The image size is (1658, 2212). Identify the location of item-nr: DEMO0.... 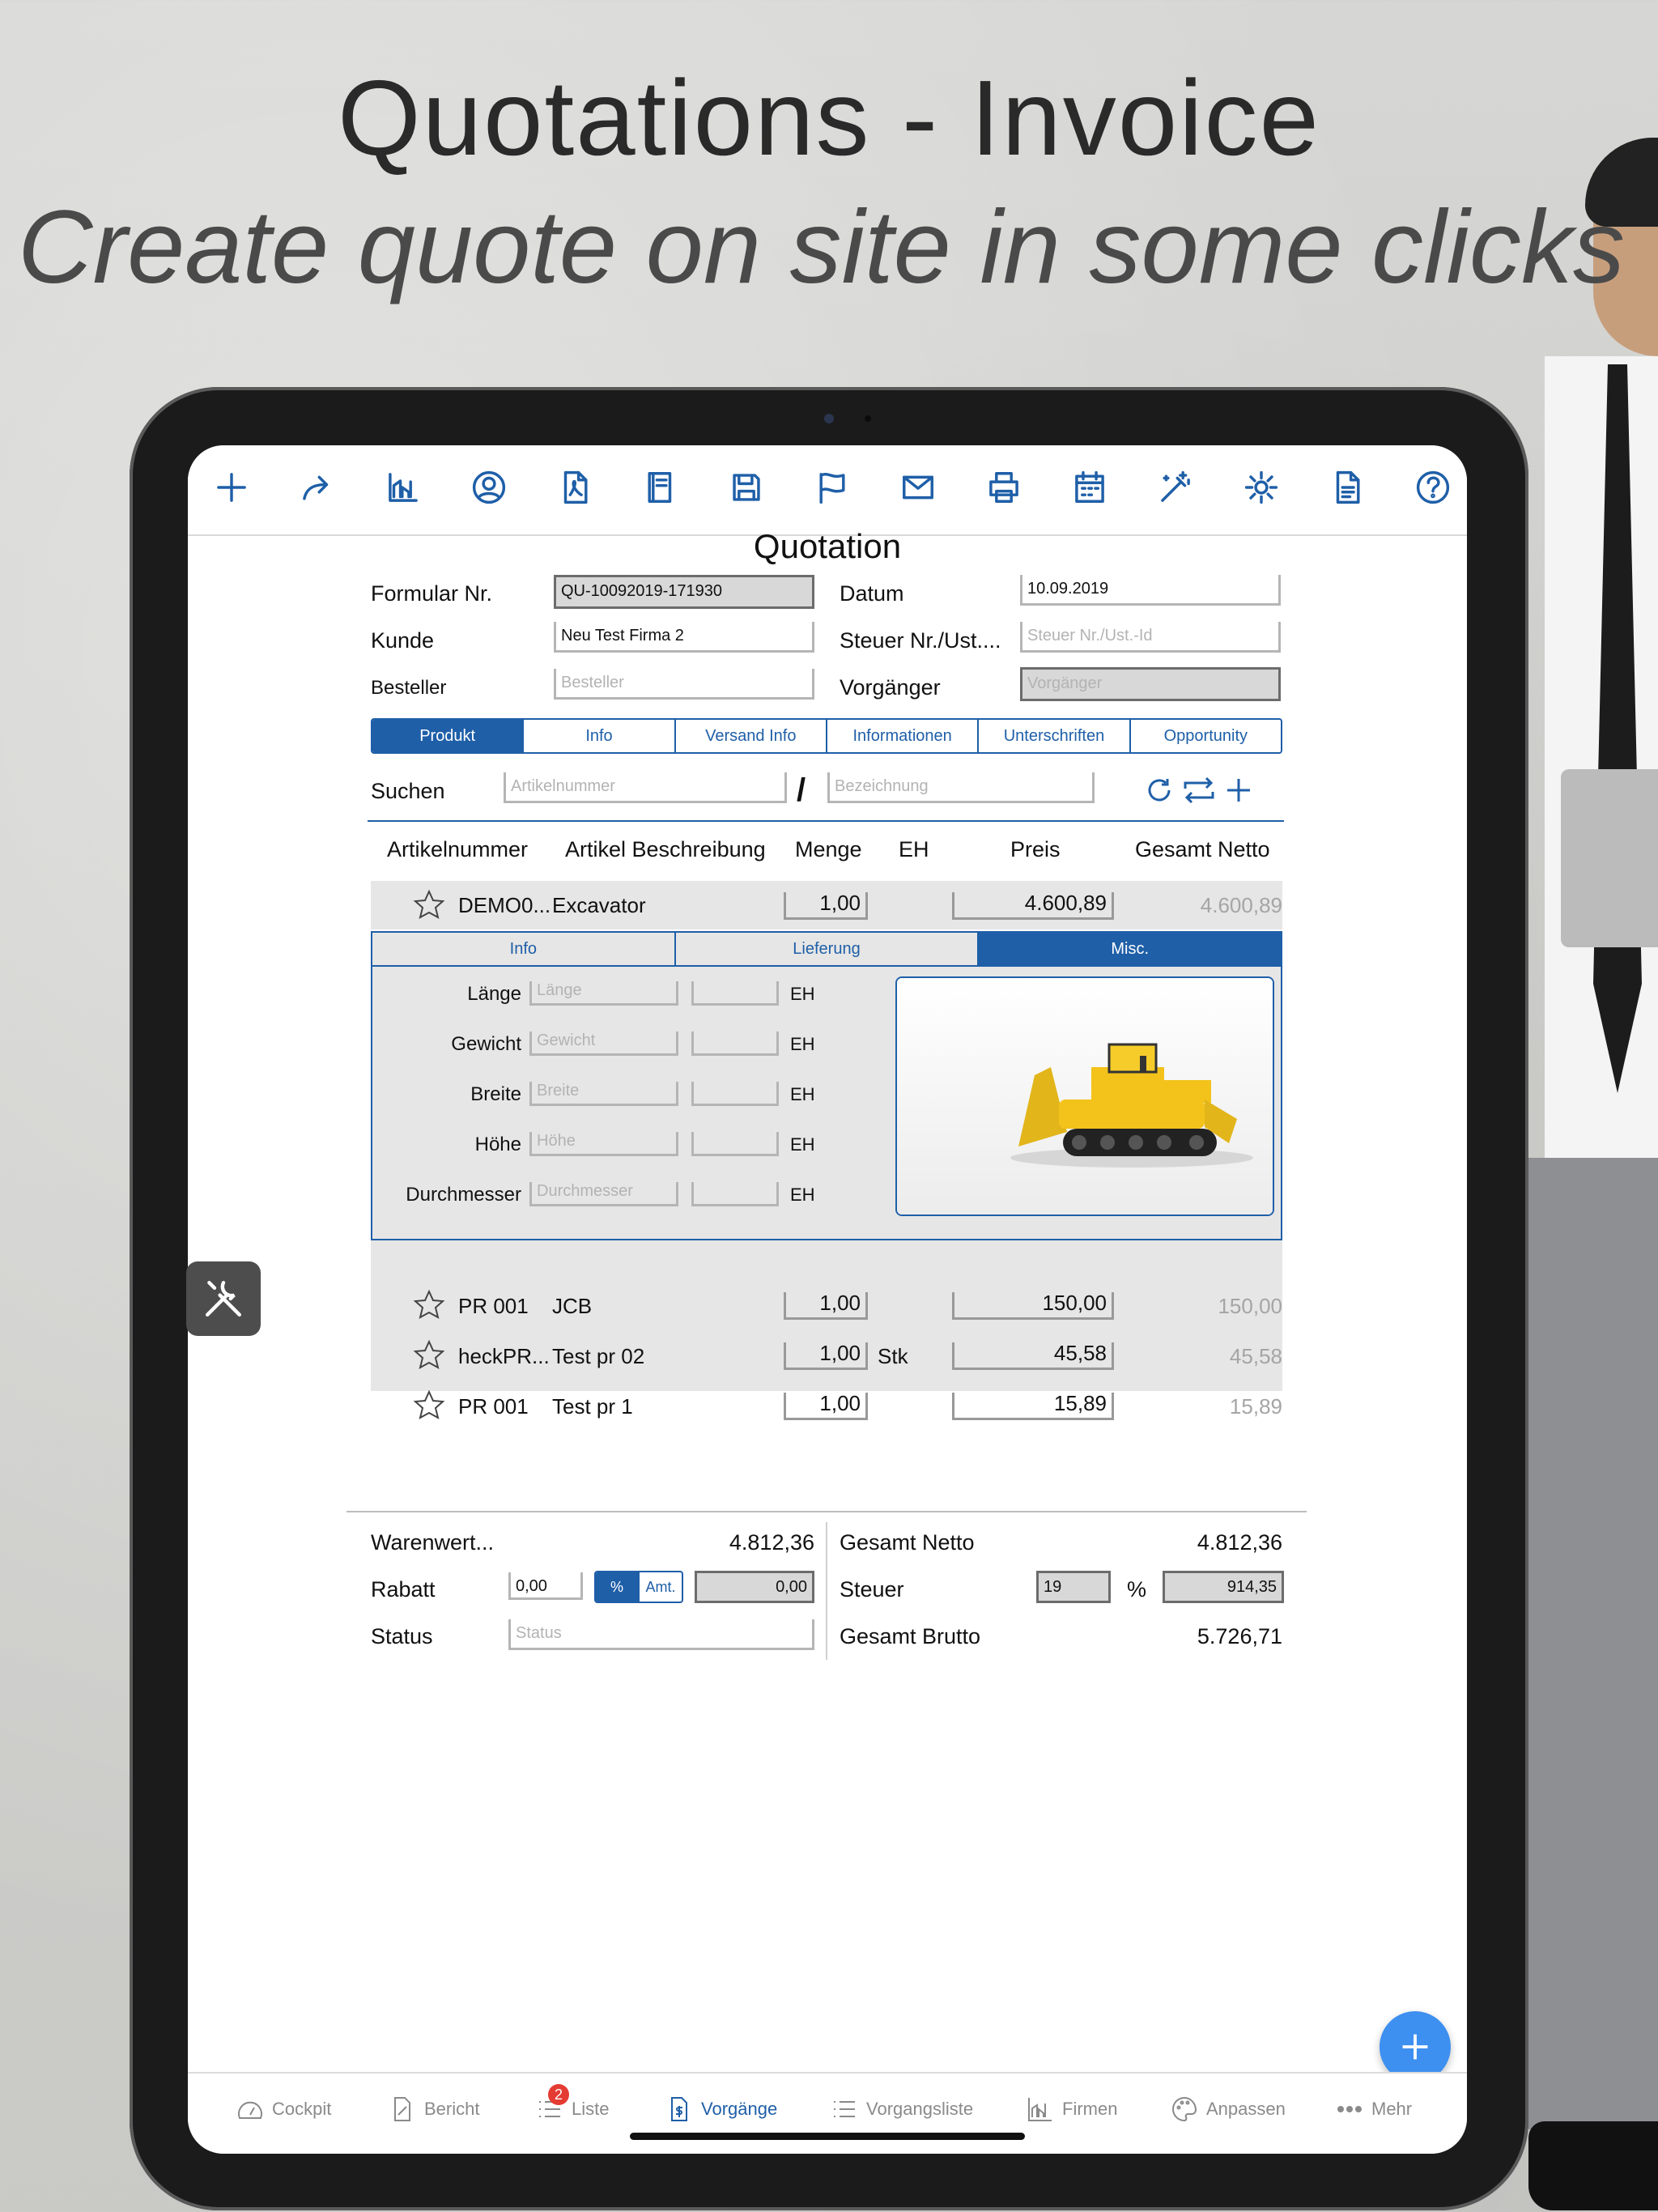
(504, 905).